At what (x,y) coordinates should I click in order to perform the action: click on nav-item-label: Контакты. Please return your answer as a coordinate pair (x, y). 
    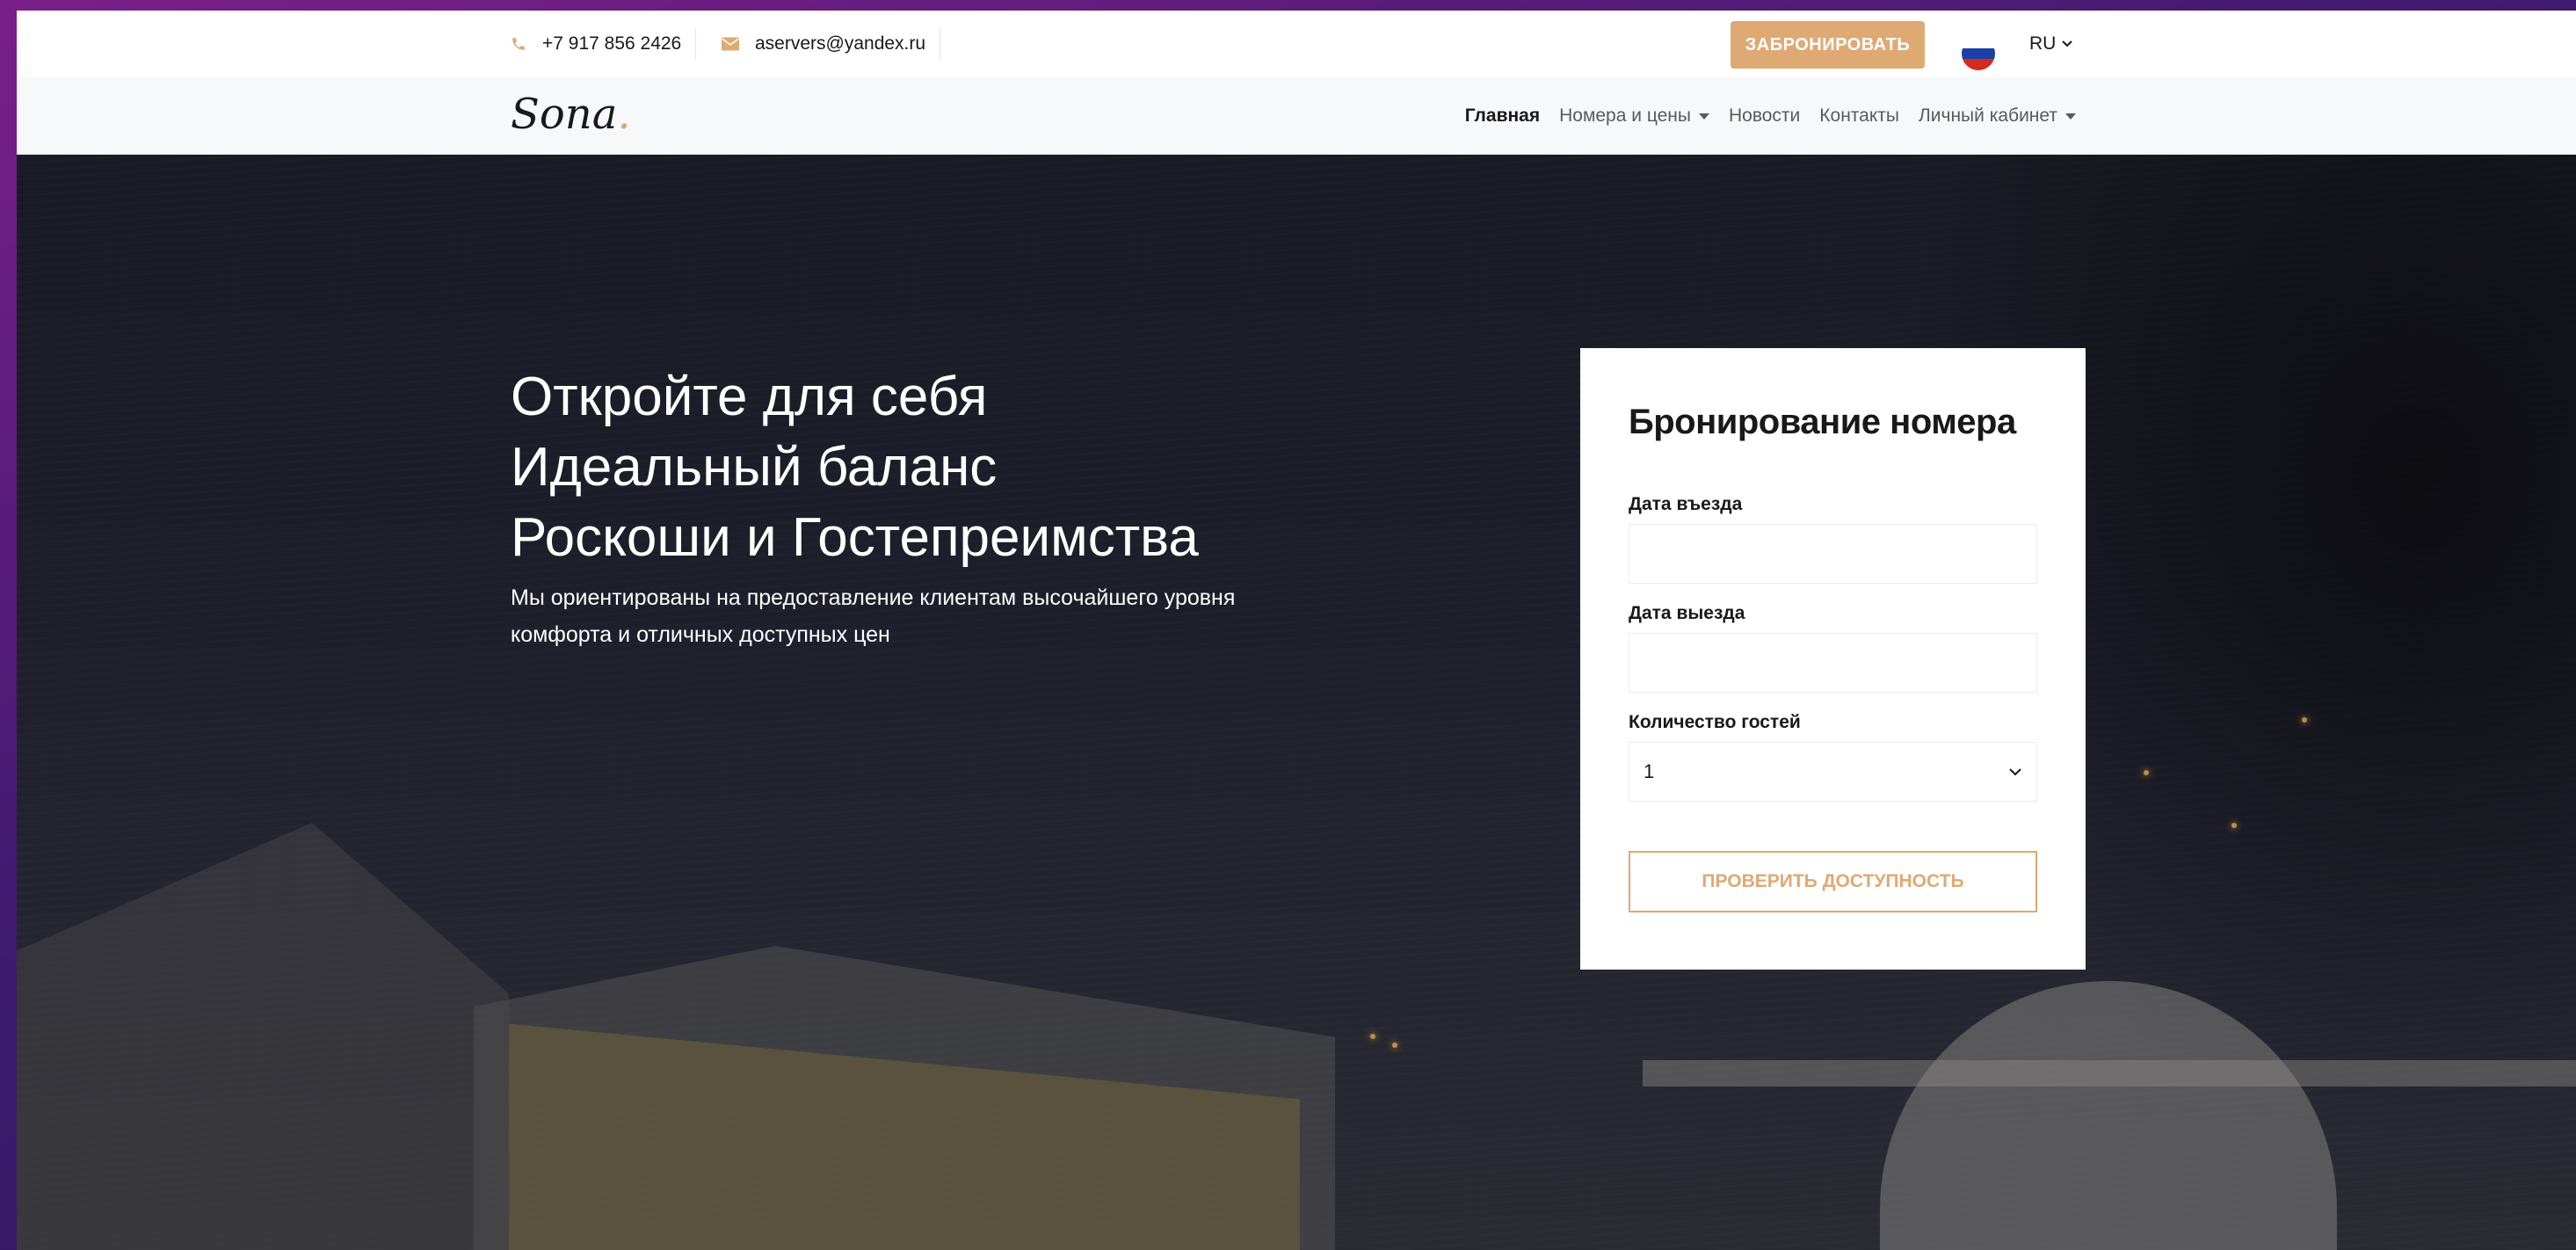
    Looking at the image, I should click on (1859, 115).